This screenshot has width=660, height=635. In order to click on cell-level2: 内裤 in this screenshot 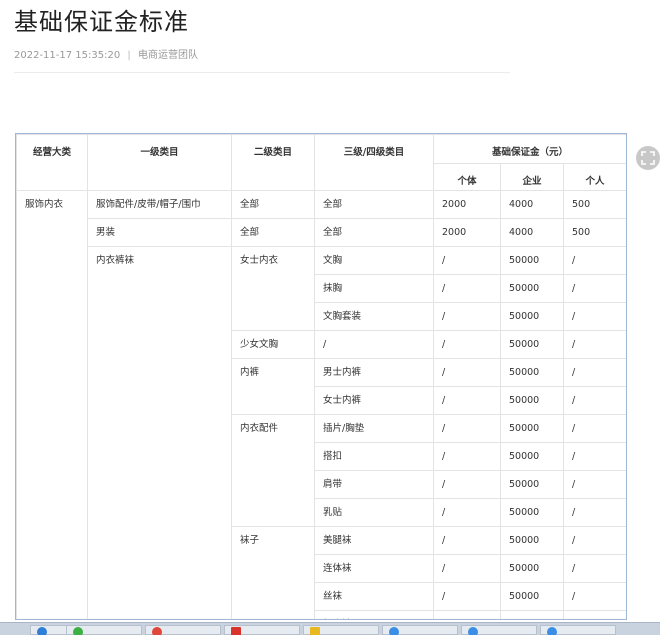, I will do `click(273, 386)`.